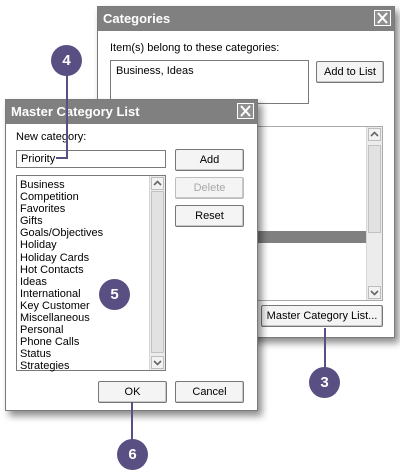  I want to click on assigned-categories-value: Business, Ideas, so click(155, 71).